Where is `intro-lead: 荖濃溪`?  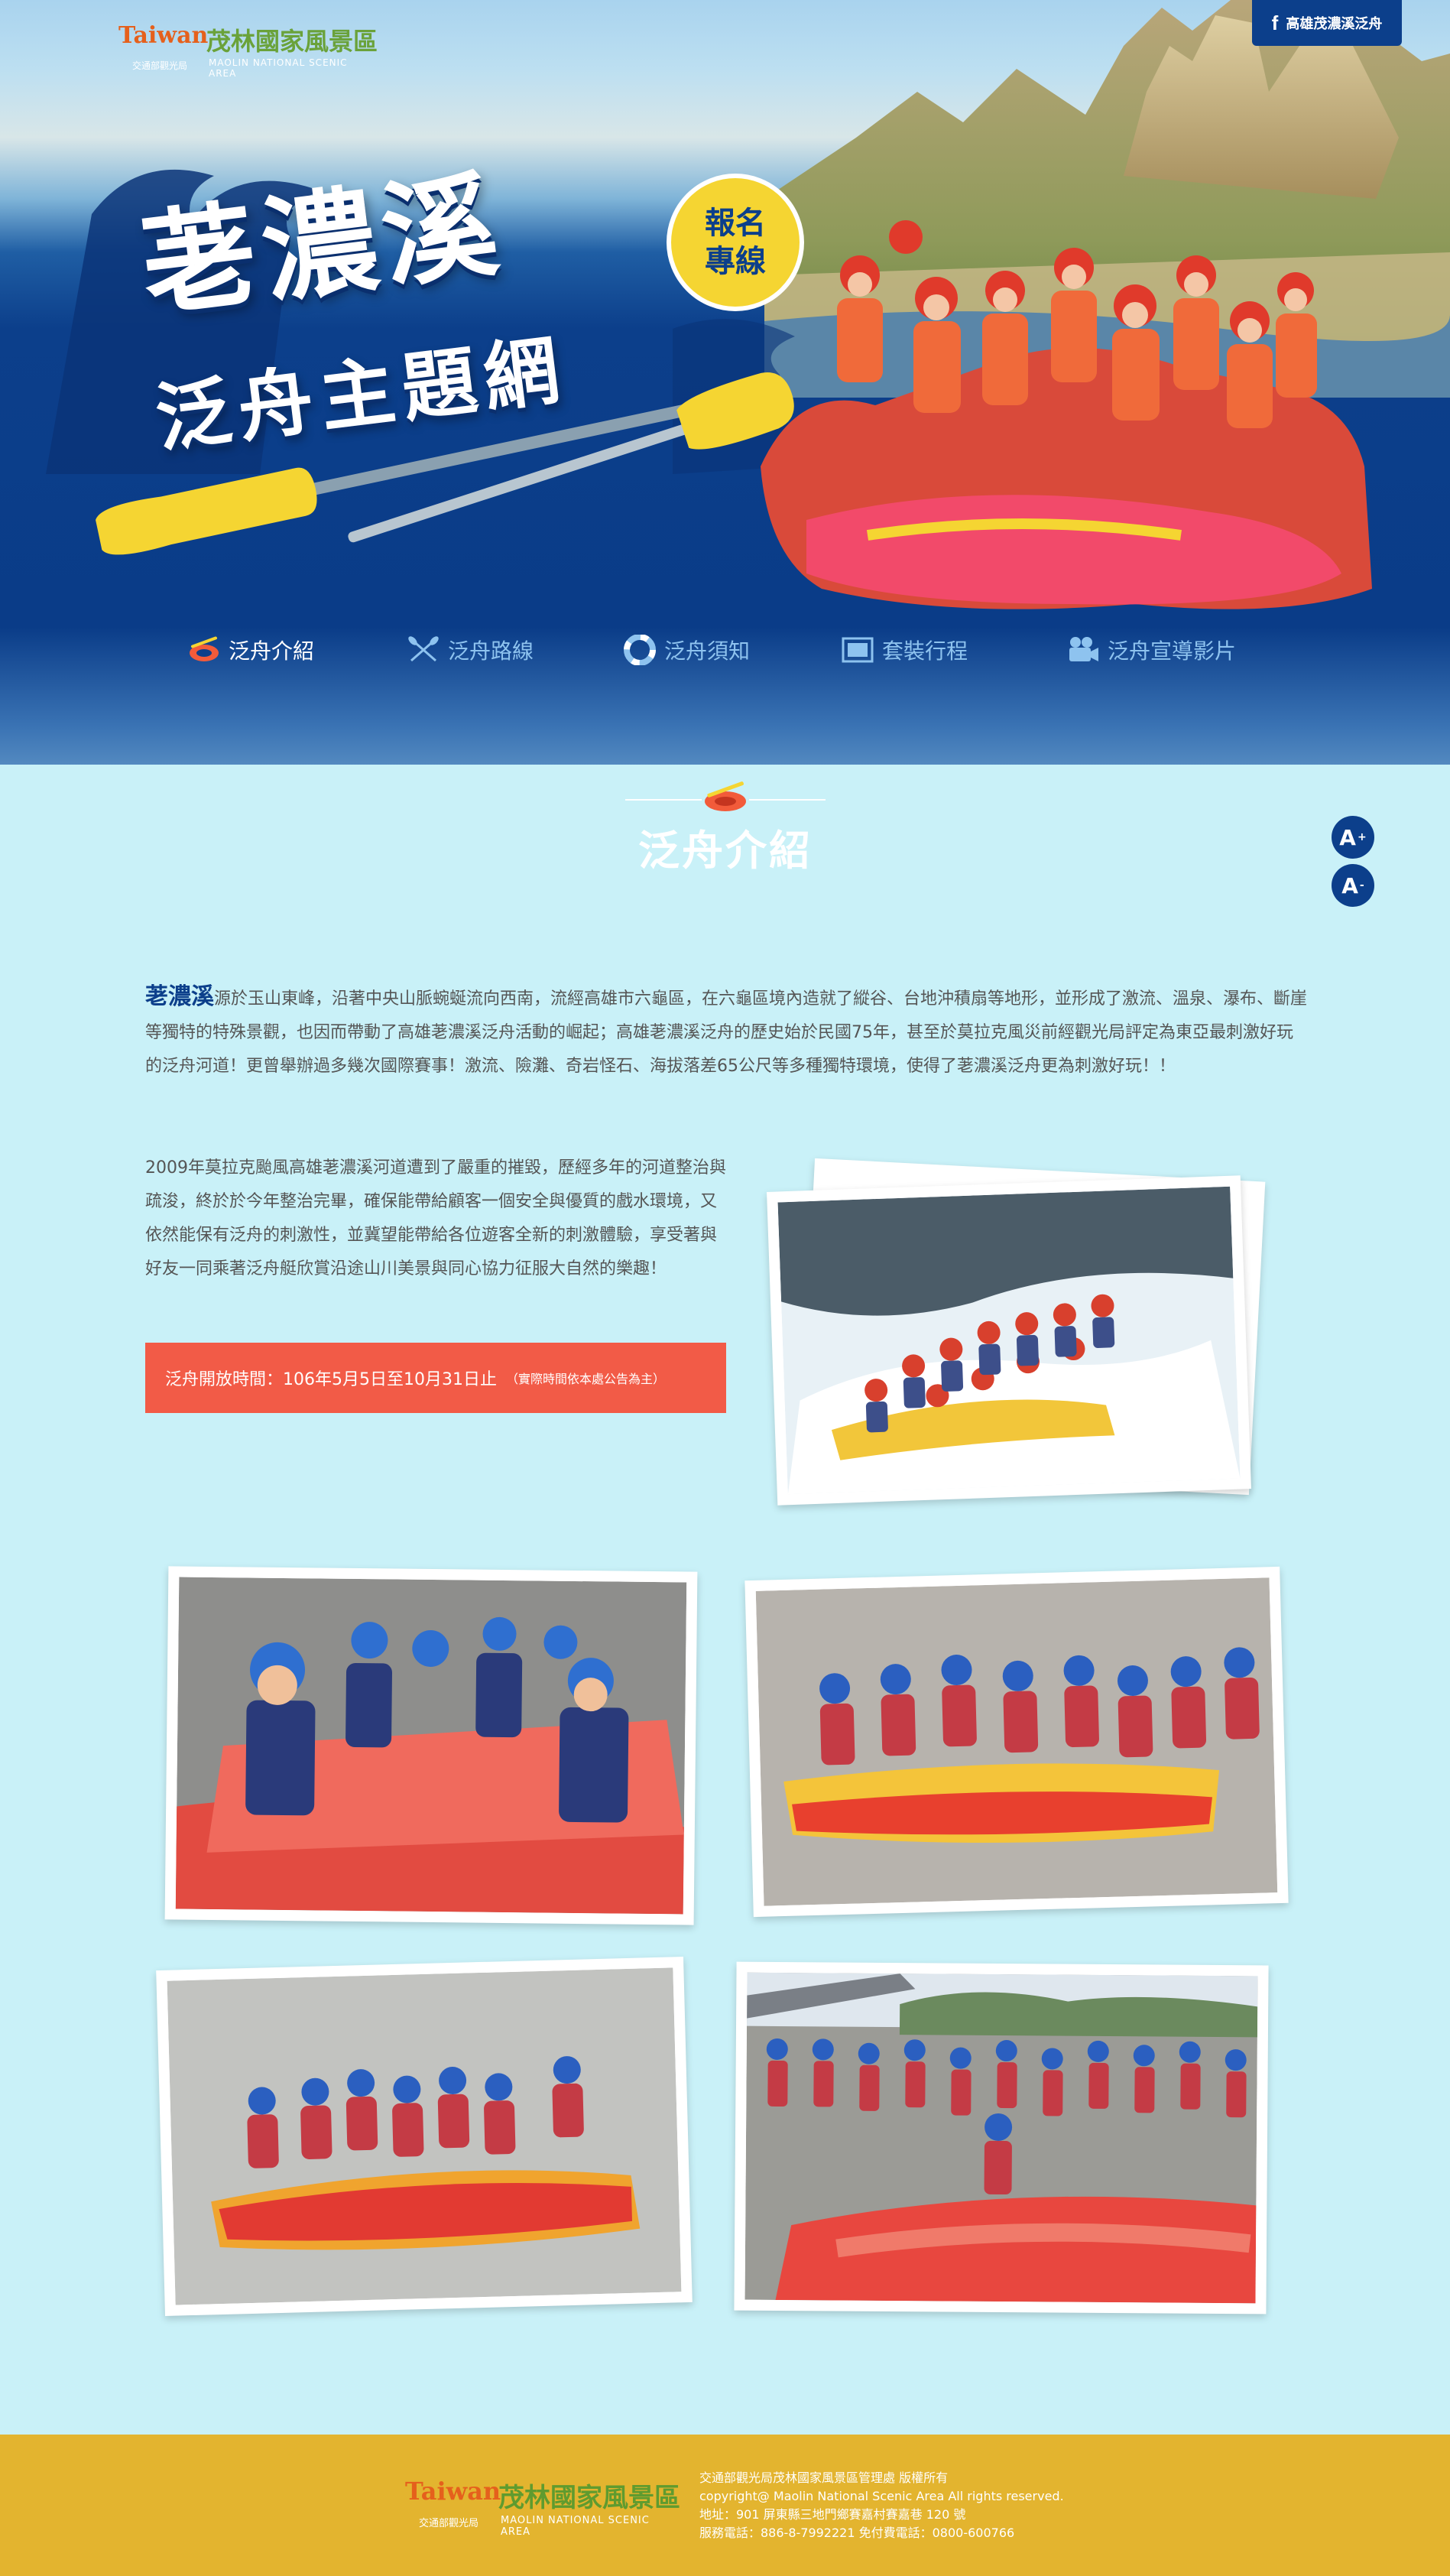 intro-lead: 荖濃溪 is located at coordinates (180, 997).